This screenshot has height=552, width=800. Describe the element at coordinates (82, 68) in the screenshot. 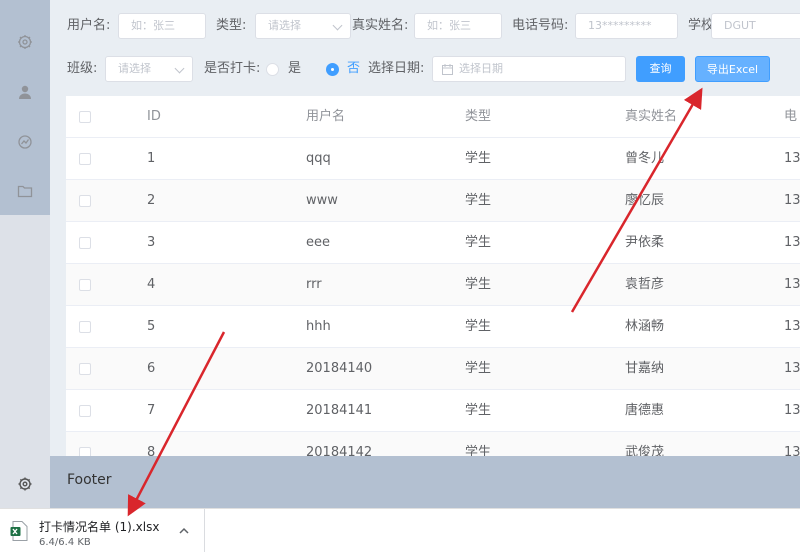

I see `class-label: 班级:` at that location.